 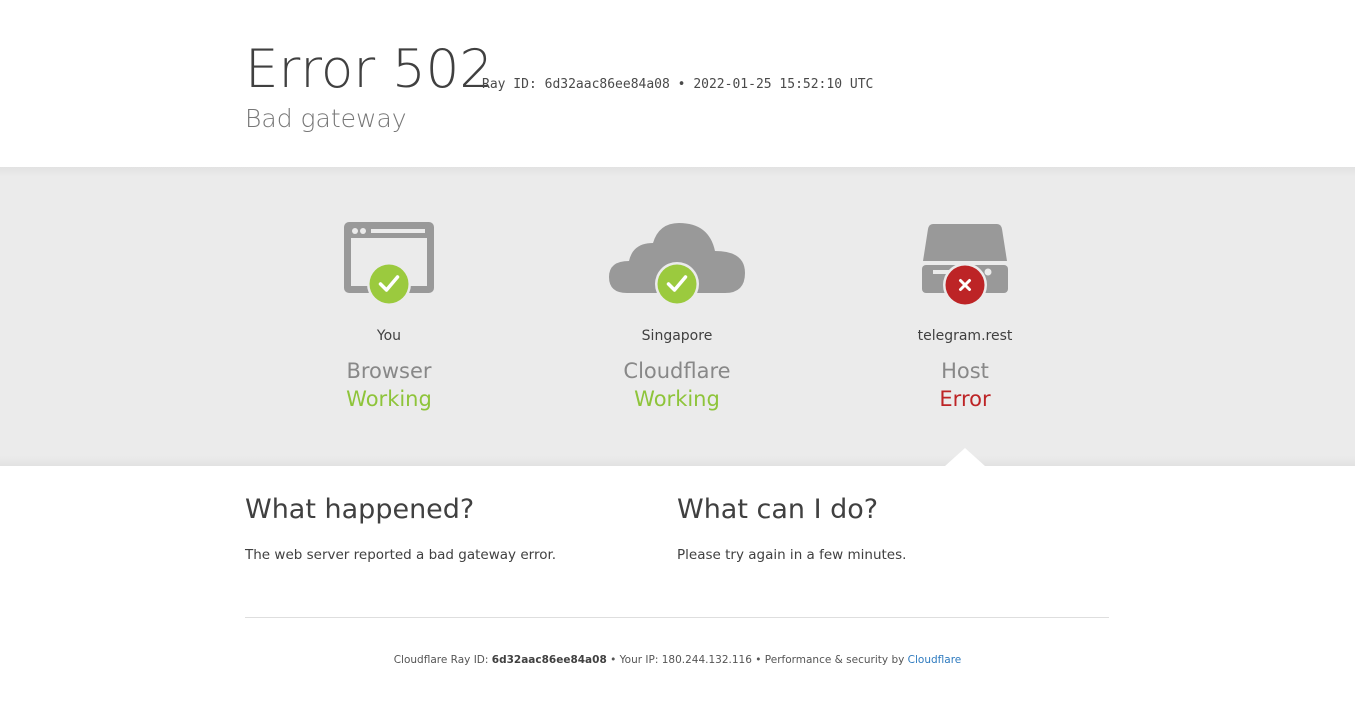 What do you see at coordinates (360, 509) in the screenshot?
I see `what-happened-title: What happened?` at bounding box center [360, 509].